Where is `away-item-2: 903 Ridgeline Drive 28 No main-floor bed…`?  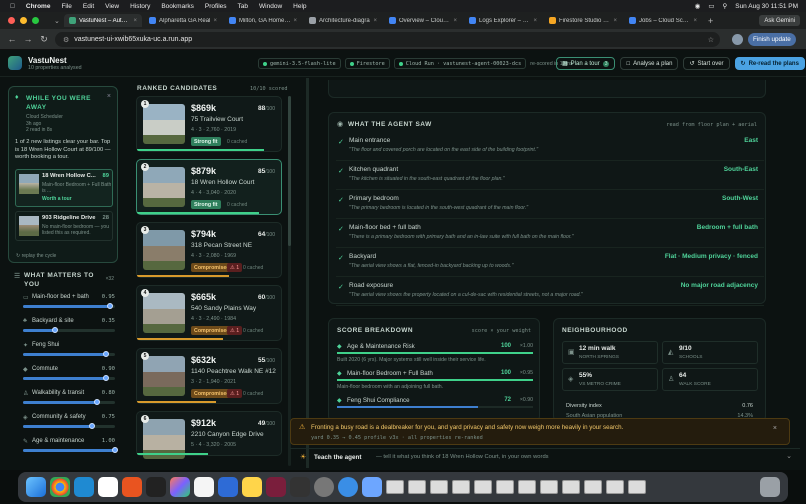
away-item-2: 903 Ridgeline Drive 28 No main-floor bed… is located at coordinates (64, 226).